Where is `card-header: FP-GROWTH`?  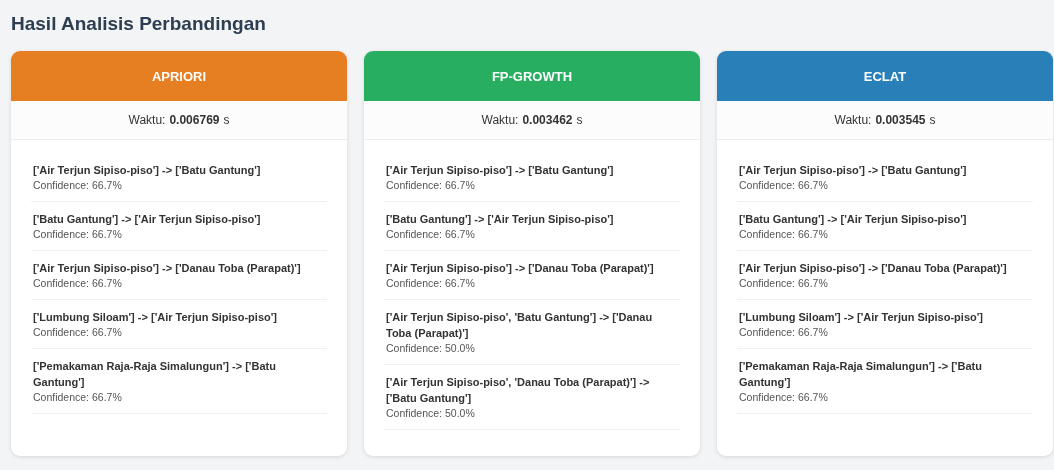
card-header: FP-GROWTH is located at coordinates (532, 76).